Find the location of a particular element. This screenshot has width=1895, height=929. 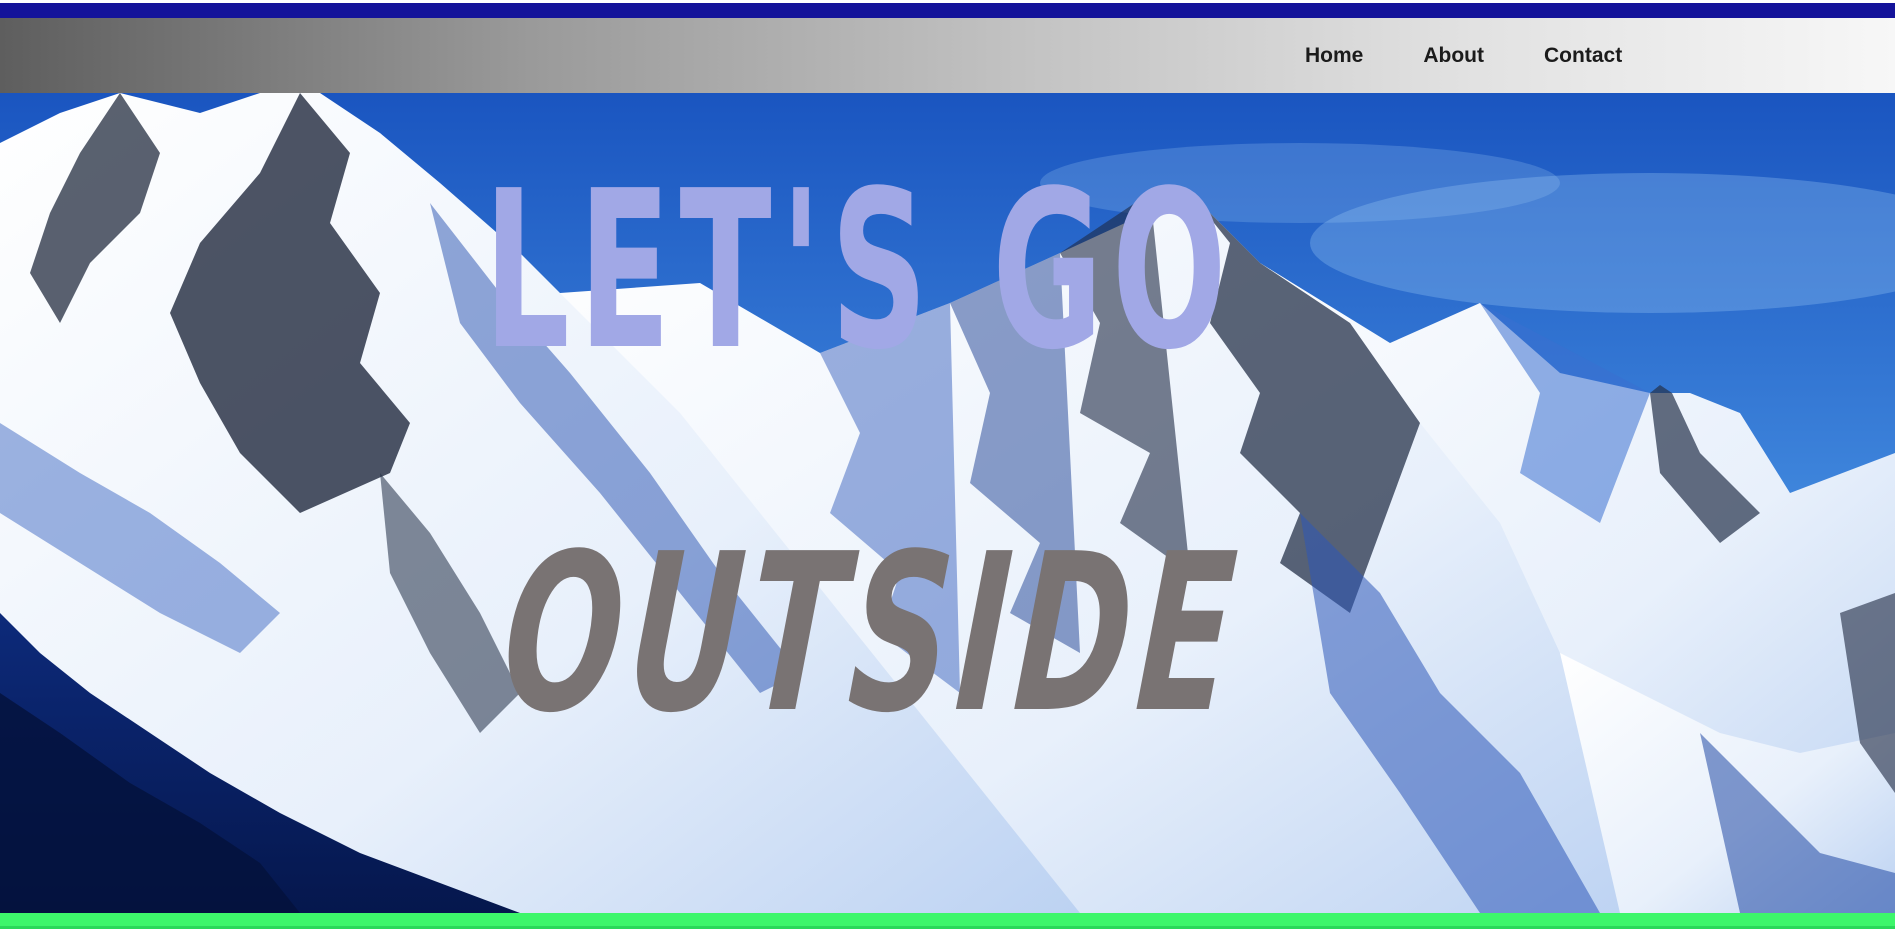

hero-title-line-2: OUTSIDE is located at coordinates (872, 634).